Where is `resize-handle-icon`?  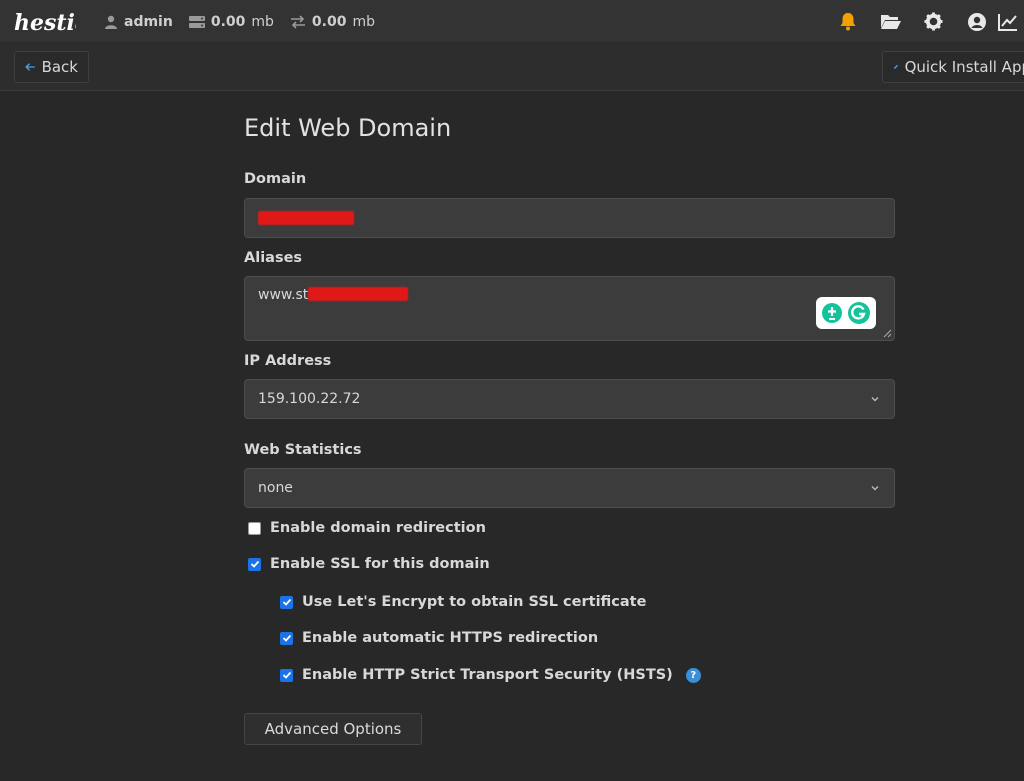 resize-handle-icon is located at coordinates (887, 333).